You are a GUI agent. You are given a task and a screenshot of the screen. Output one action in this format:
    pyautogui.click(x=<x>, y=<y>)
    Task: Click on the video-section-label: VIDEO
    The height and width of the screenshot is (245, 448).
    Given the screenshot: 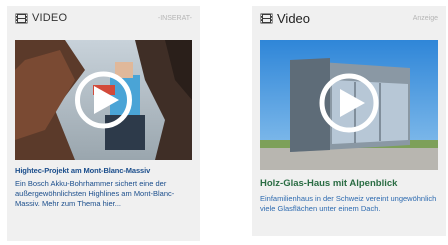 What is the action you would take?
    pyautogui.click(x=50, y=18)
    